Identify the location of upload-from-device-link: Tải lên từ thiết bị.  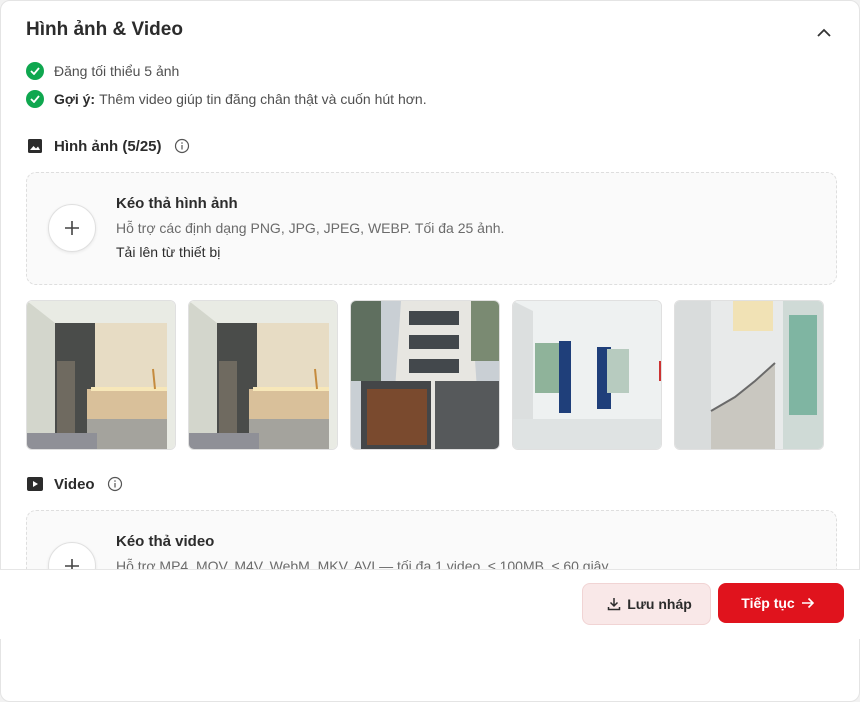
(168, 252).